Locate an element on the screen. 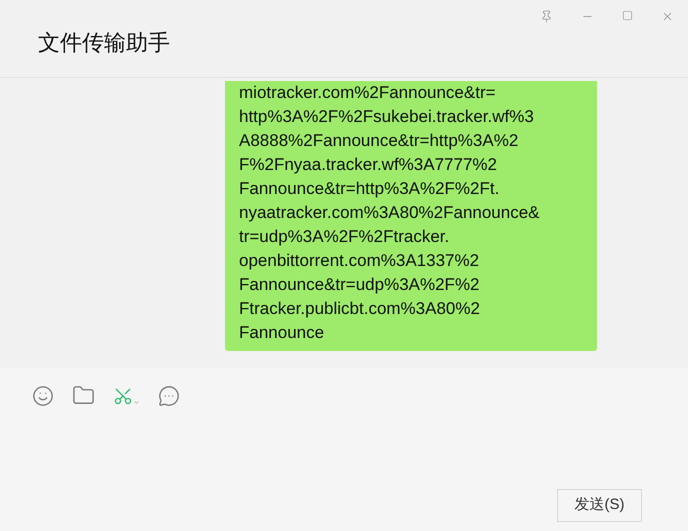 This screenshot has height=531, width=688. window-title: 文件传输助手 is located at coordinates (104, 43).